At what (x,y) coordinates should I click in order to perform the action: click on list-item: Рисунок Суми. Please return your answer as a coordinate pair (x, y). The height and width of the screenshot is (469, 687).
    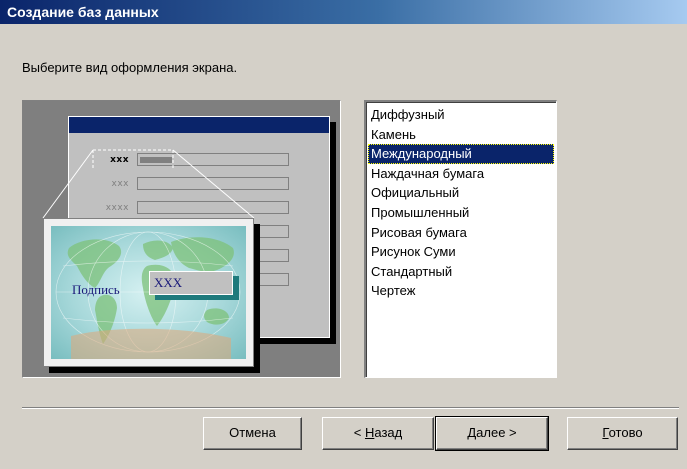
    Looking at the image, I should click on (461, 252).